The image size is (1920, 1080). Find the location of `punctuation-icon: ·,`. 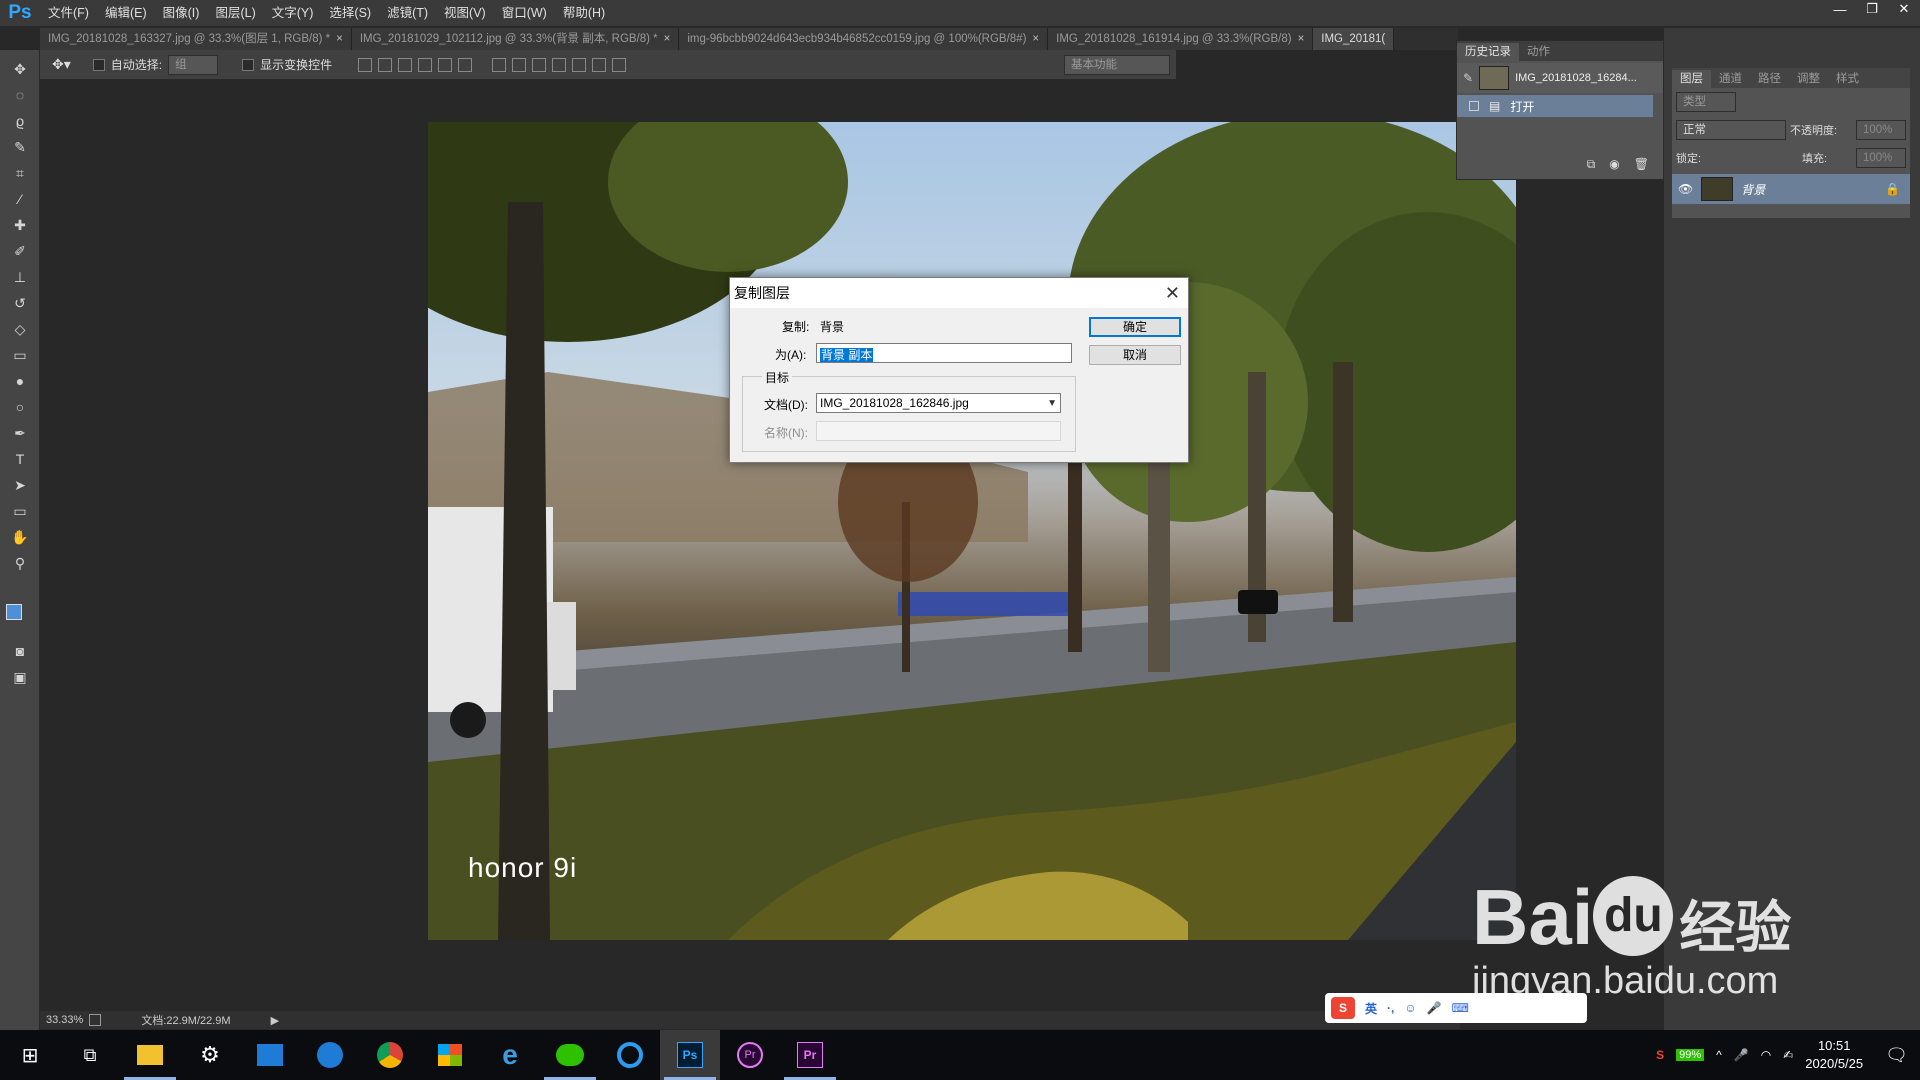

punctuation-icon: ·, is located at coordinates (1390, 1008).